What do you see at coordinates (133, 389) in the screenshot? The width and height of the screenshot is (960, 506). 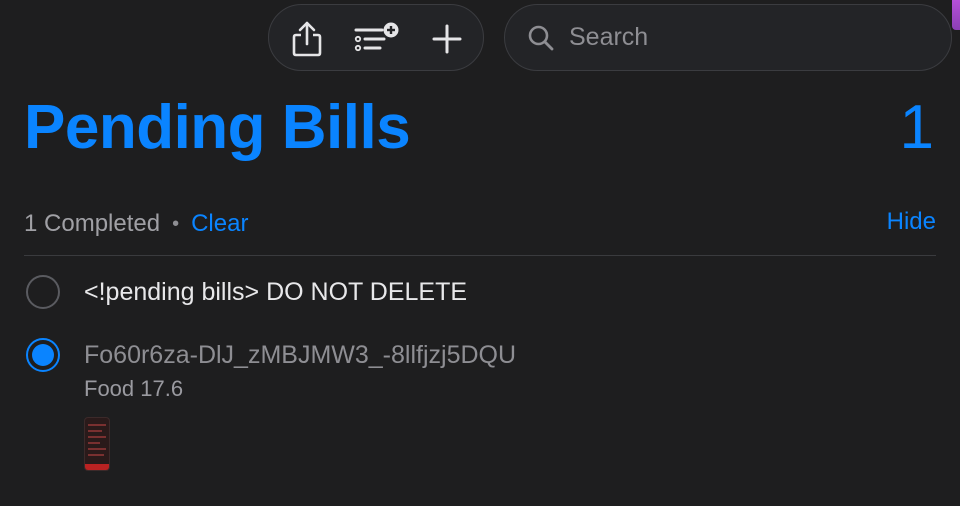 I see `reminder-notes: Food 17.6` at bounding box center [133, 389].